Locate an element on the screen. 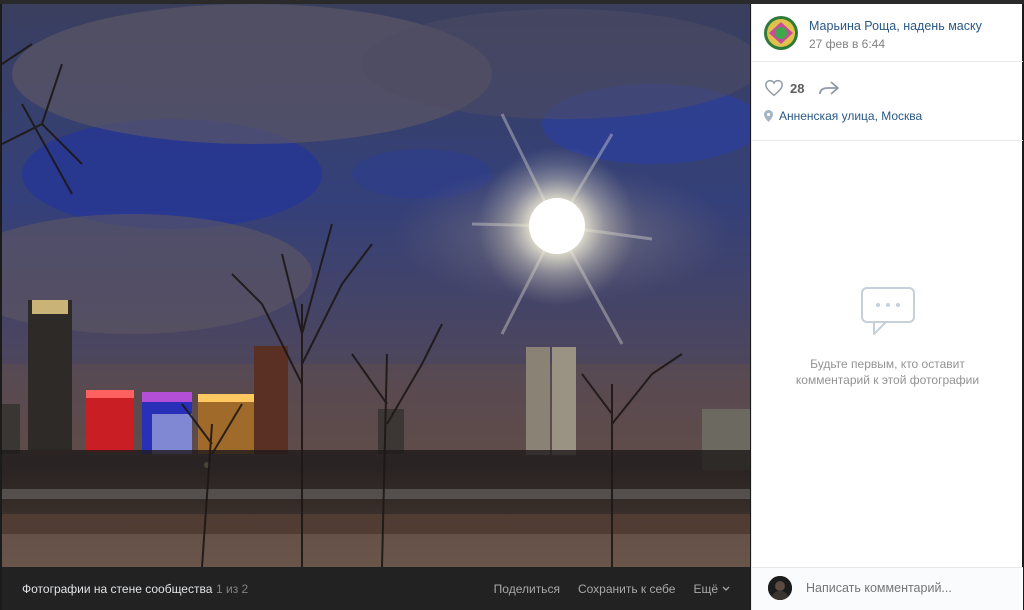 The height and width of the screenshot is (610, 1024). post-date: 27 фев в 6:44 is located at coordinates (847, 44).